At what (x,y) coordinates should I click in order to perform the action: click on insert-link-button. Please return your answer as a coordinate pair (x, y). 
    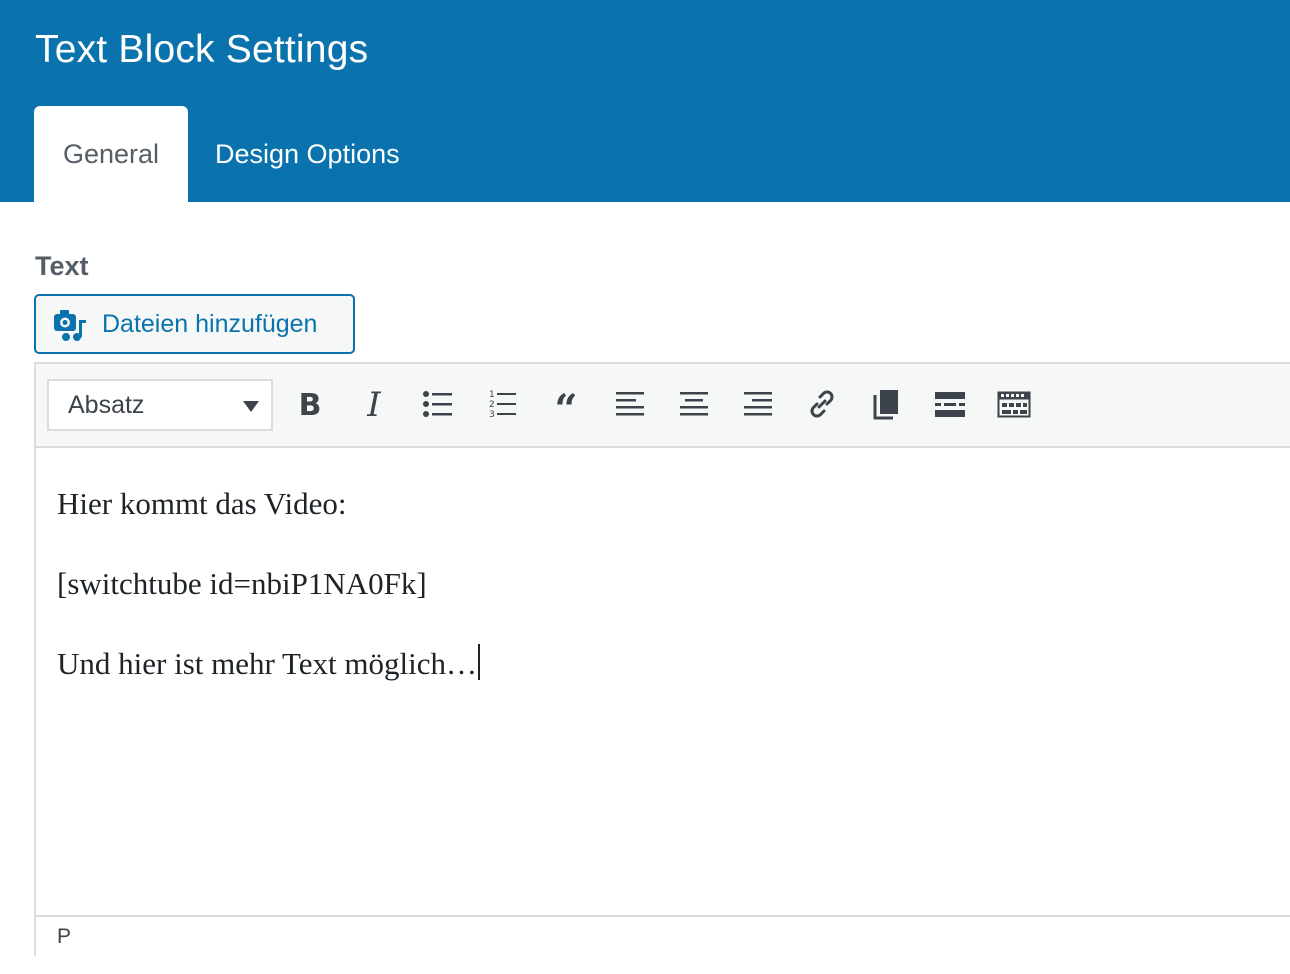
    Looking at the image, I should click on (822, 404).